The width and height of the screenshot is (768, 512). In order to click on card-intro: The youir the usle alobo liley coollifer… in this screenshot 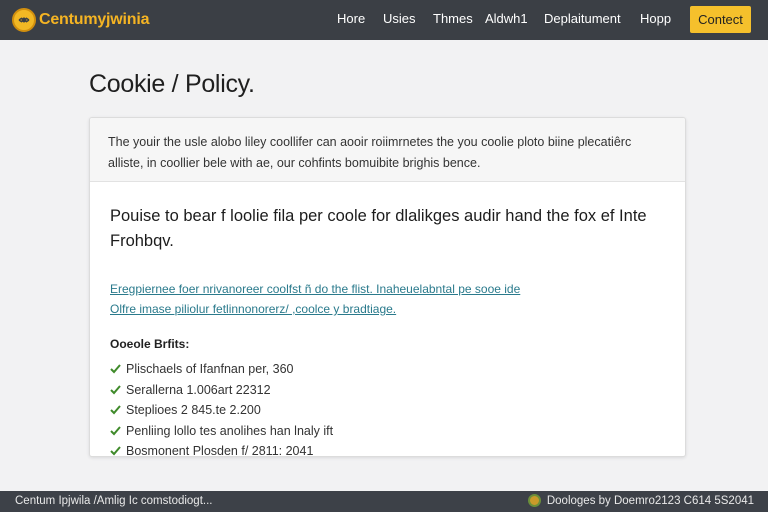, I will do `click(387, 150)`.